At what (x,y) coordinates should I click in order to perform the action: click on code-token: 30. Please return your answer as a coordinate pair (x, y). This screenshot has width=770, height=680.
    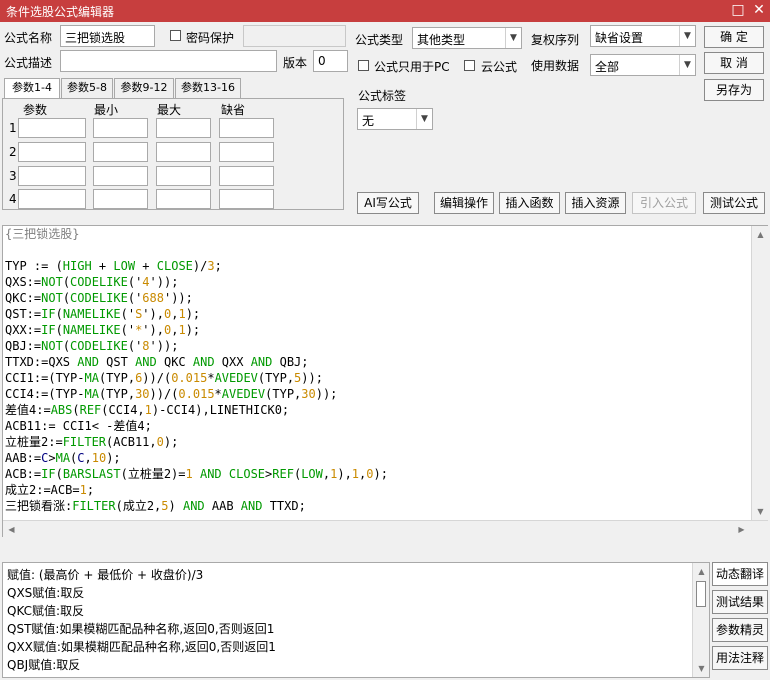
    Looking at the image, I should click on (142, 394).